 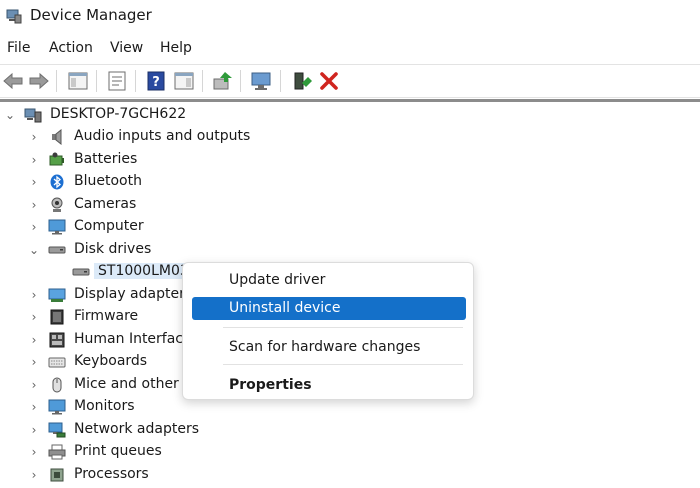 What do you see at coordinates (57, 362) in the screenshot?
I see `keyboard-icon` at bounding box center [57, 362].